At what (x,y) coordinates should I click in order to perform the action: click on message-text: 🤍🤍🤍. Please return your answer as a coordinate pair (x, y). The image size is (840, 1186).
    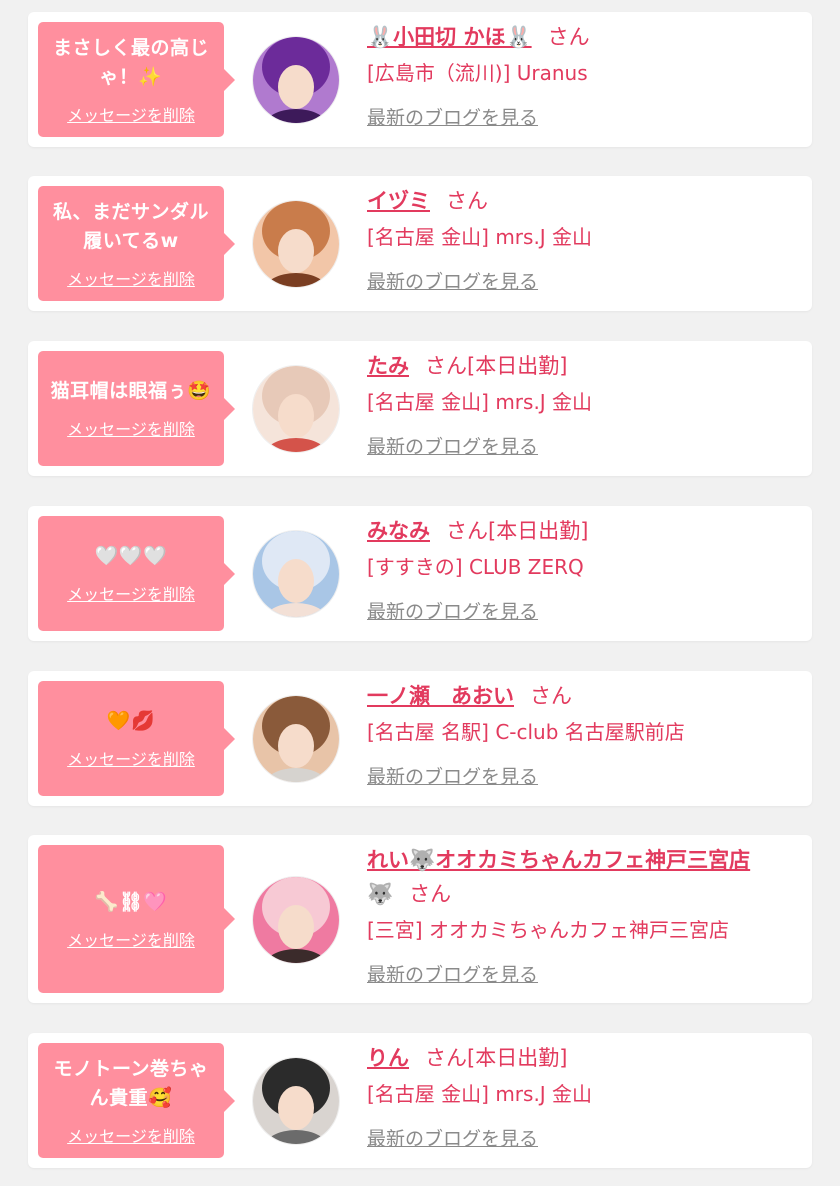
    Looking at the image, I should click on (131, 556).